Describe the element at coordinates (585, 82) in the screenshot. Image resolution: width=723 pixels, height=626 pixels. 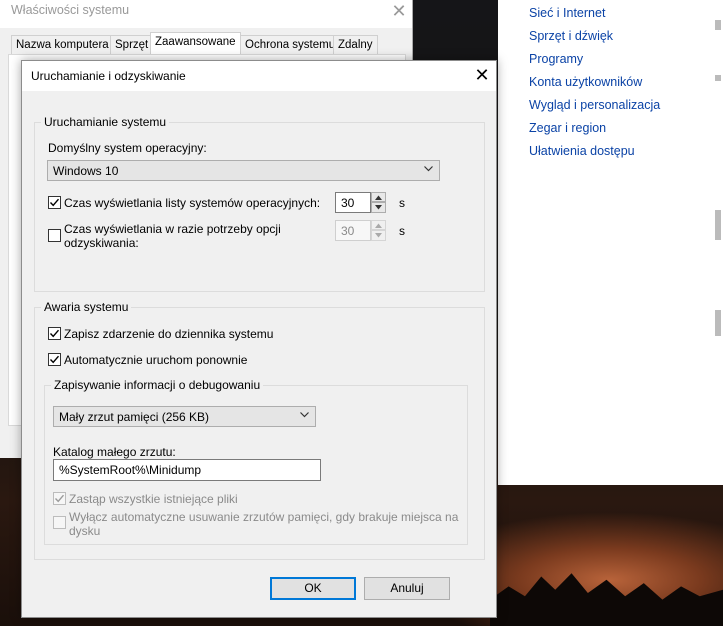
I see `link-user-accounts: Konta użytkowników` at that location.